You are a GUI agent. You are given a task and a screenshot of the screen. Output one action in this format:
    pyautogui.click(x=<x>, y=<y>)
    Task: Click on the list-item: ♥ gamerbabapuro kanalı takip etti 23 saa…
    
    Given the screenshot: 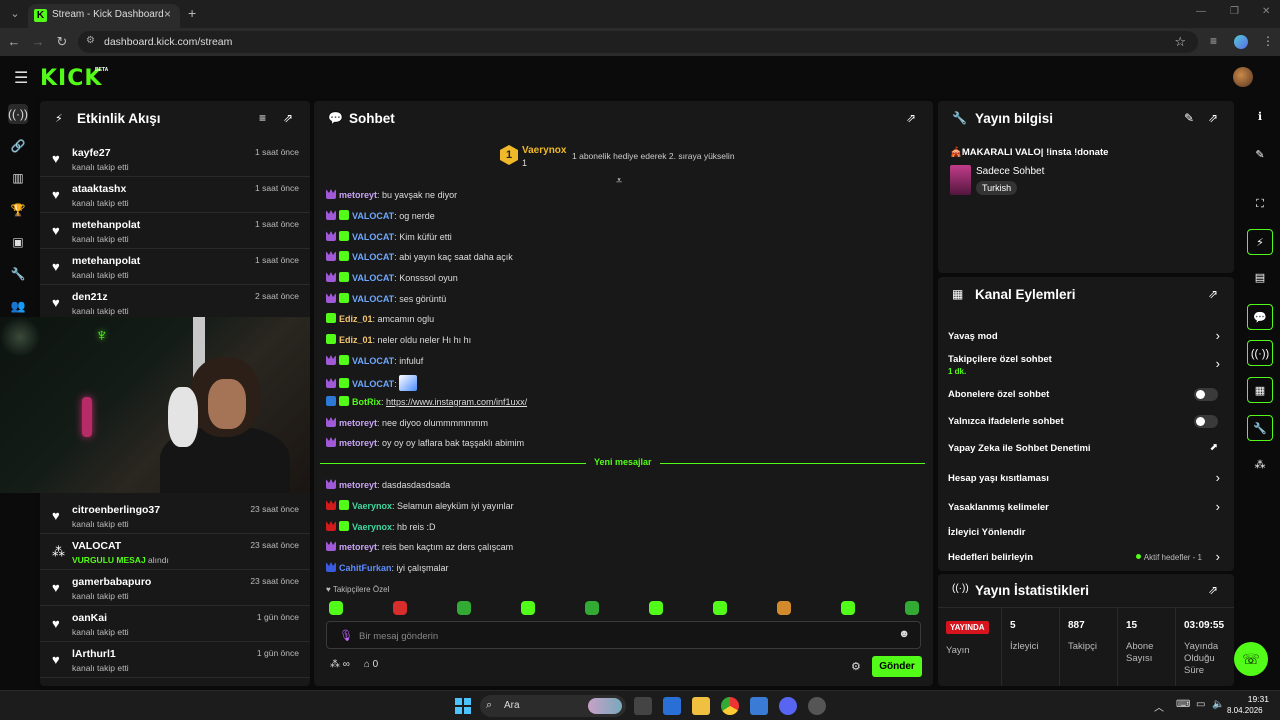 What is the action you would take?
    pyautogui.click(x=175, y=588)
    